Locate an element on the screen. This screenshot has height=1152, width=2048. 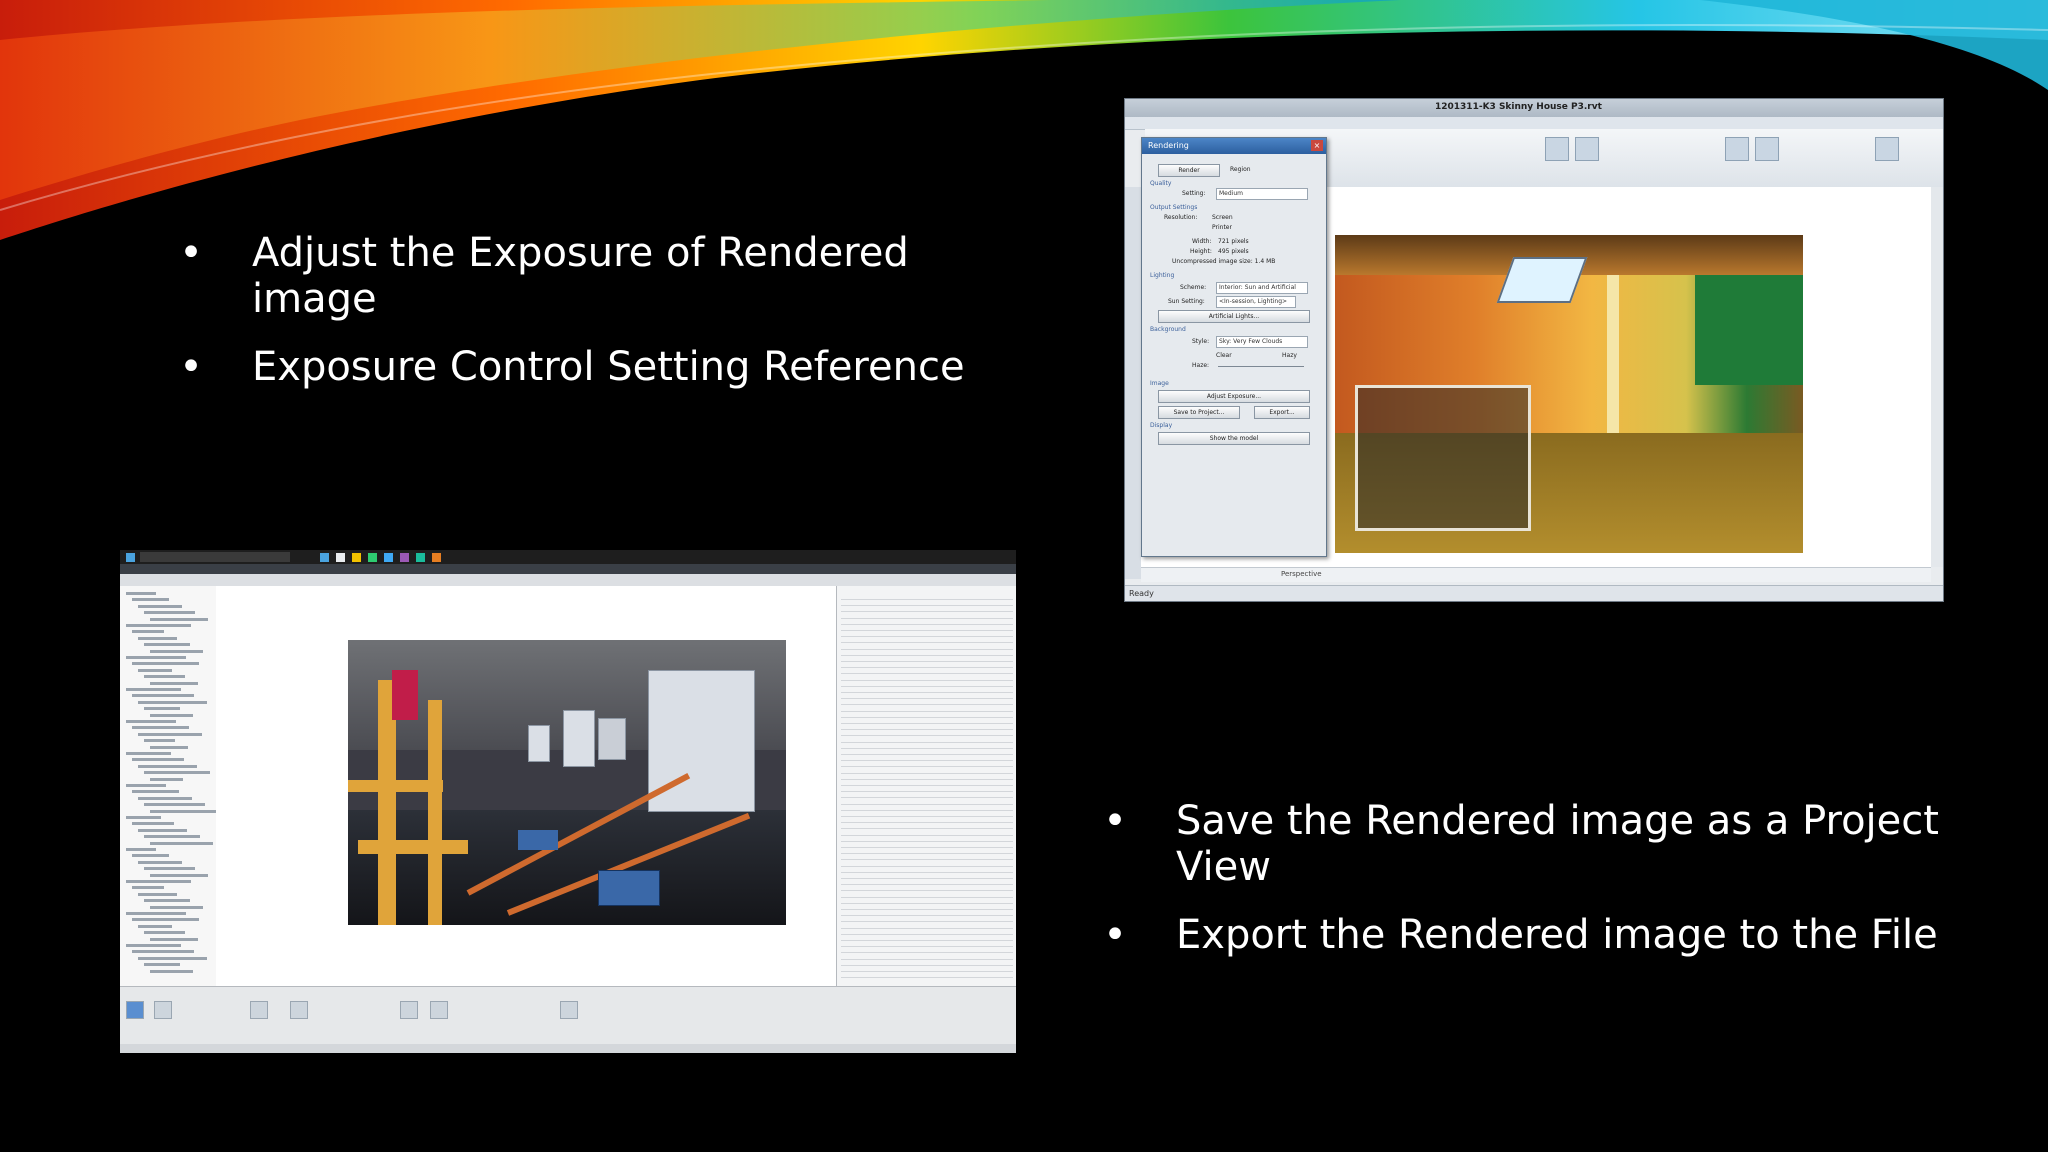
width-value: 721 pixels is located at coordinates (1233, 241).